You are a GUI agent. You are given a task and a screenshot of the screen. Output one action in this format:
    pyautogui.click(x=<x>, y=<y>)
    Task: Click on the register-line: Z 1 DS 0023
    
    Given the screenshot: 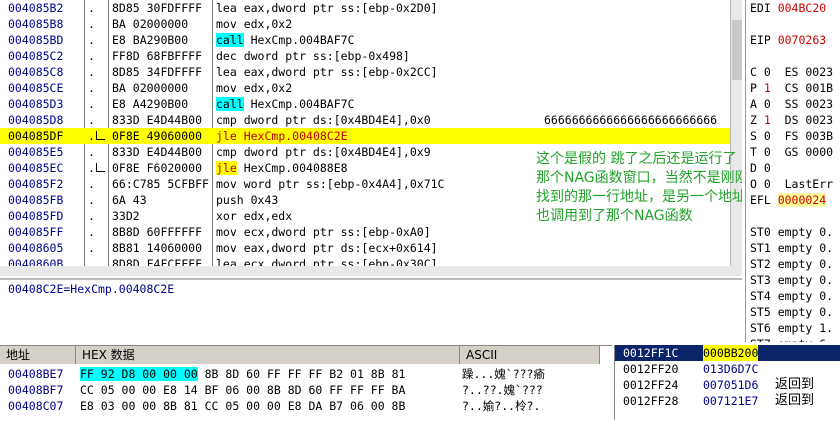 What is the action you would take?
    pyautogui.click(x=791, y=120)
    